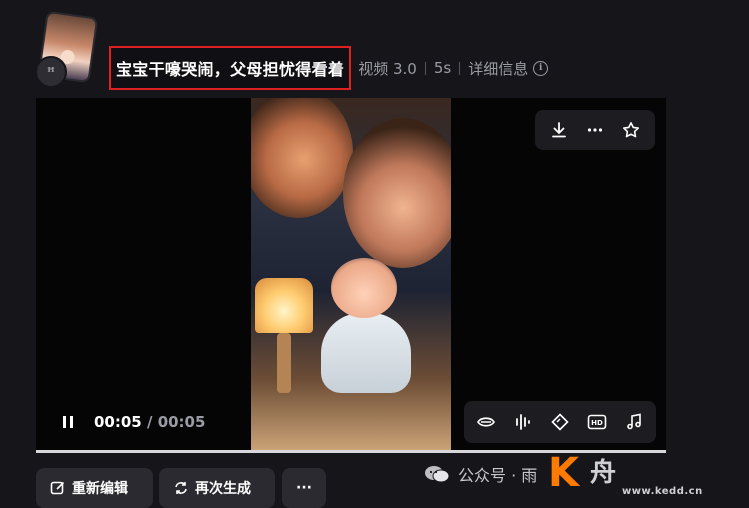  I want to click on audio-wave-icon, so click(523, 422).